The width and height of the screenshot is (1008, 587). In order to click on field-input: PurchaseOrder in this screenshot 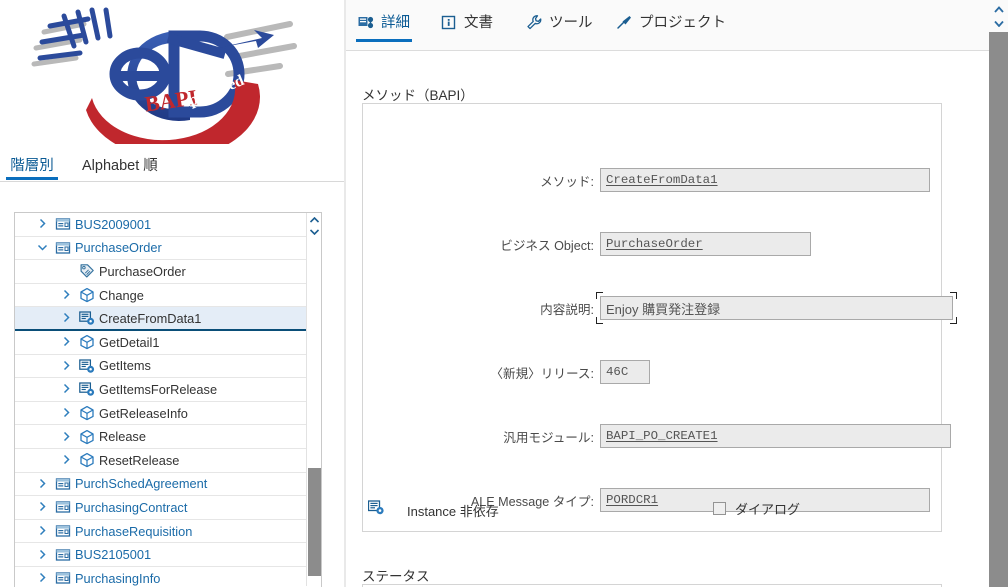, I will do `click(705, 244)`.